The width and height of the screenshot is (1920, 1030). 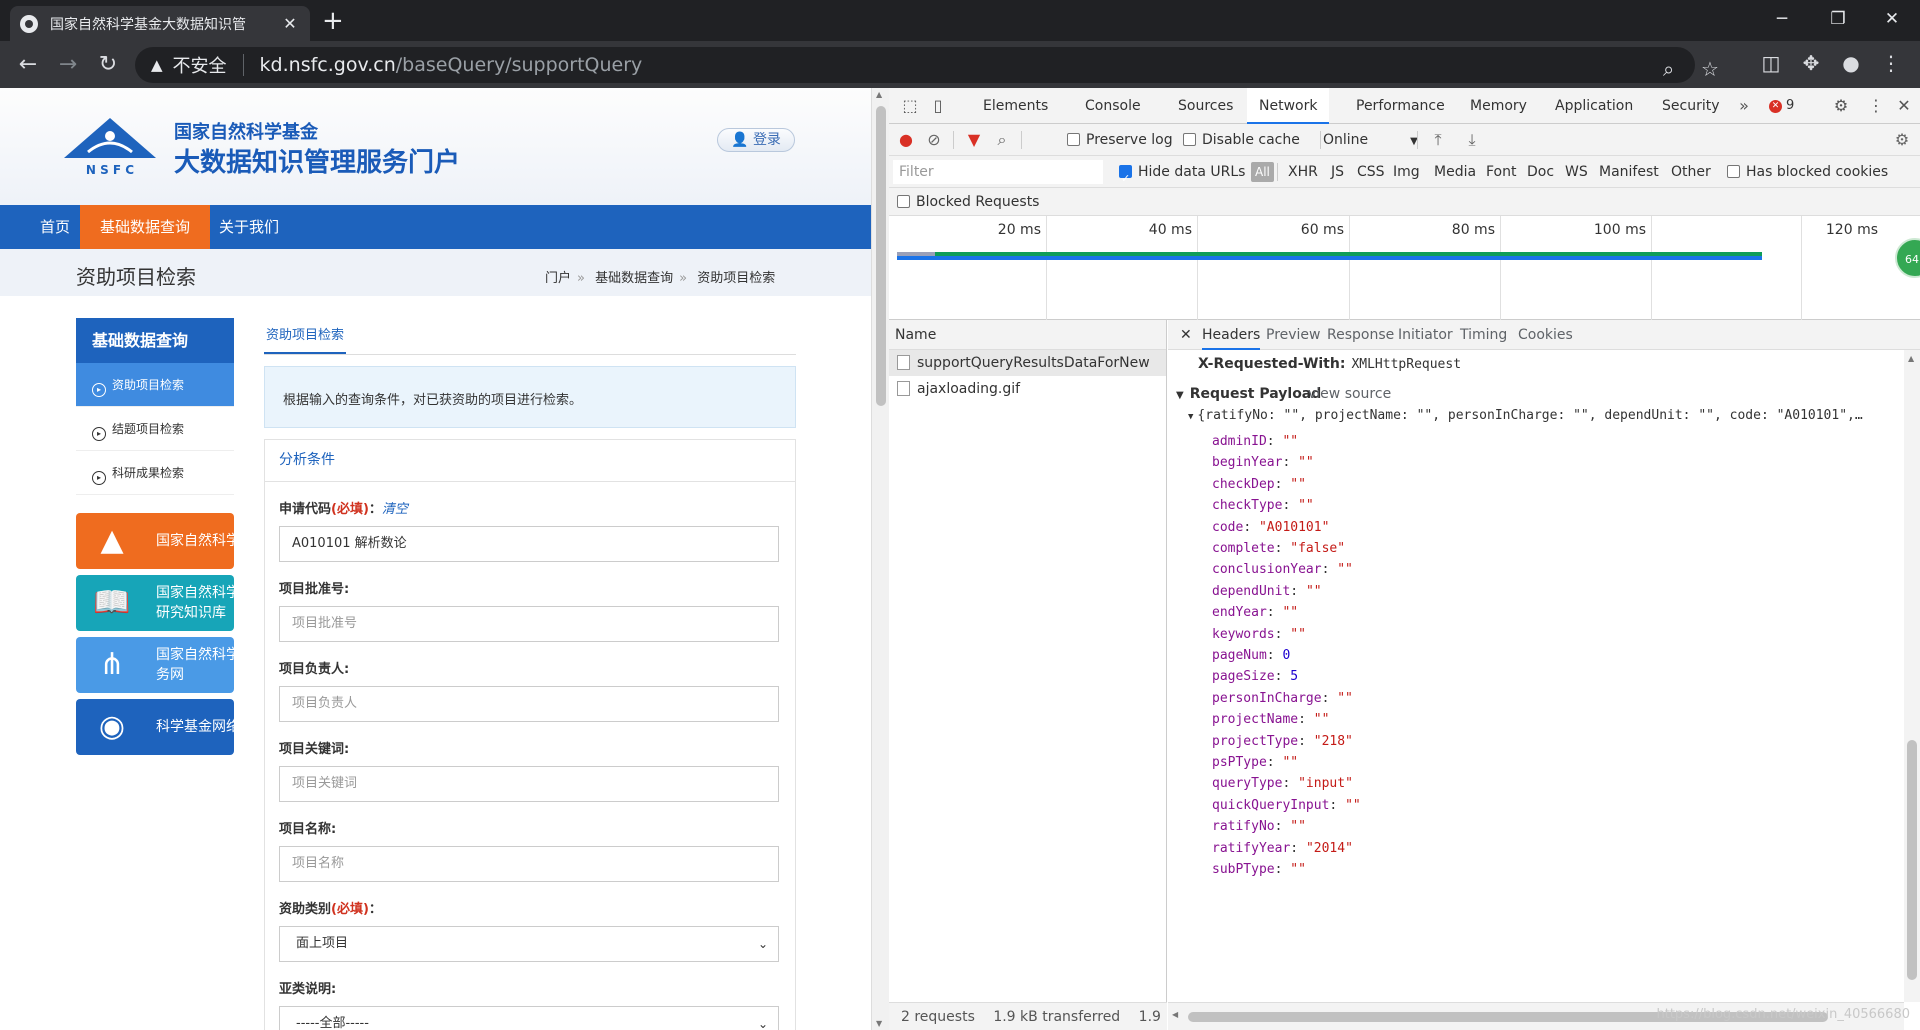 What do you see at coordinates (1278, 548) in the screenshot?
I see `payload-property: complete: "false"` at bounding box center [1278, 548].